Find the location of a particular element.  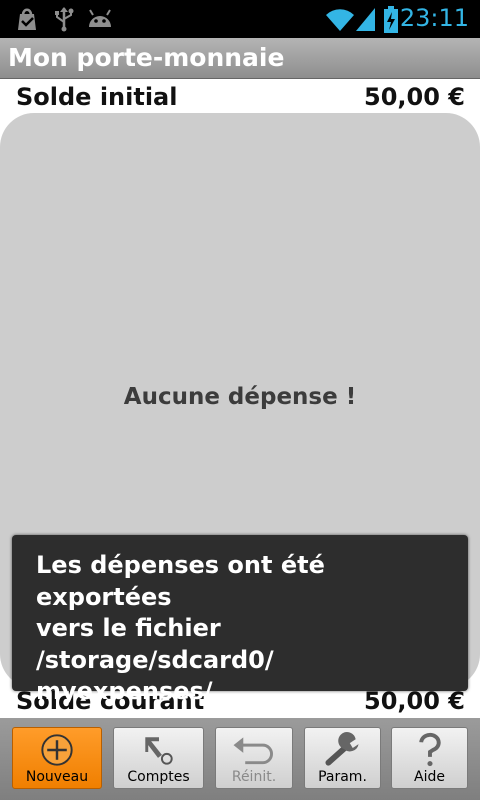

accounts-label: Comptes is located at coordinates (158, 777).